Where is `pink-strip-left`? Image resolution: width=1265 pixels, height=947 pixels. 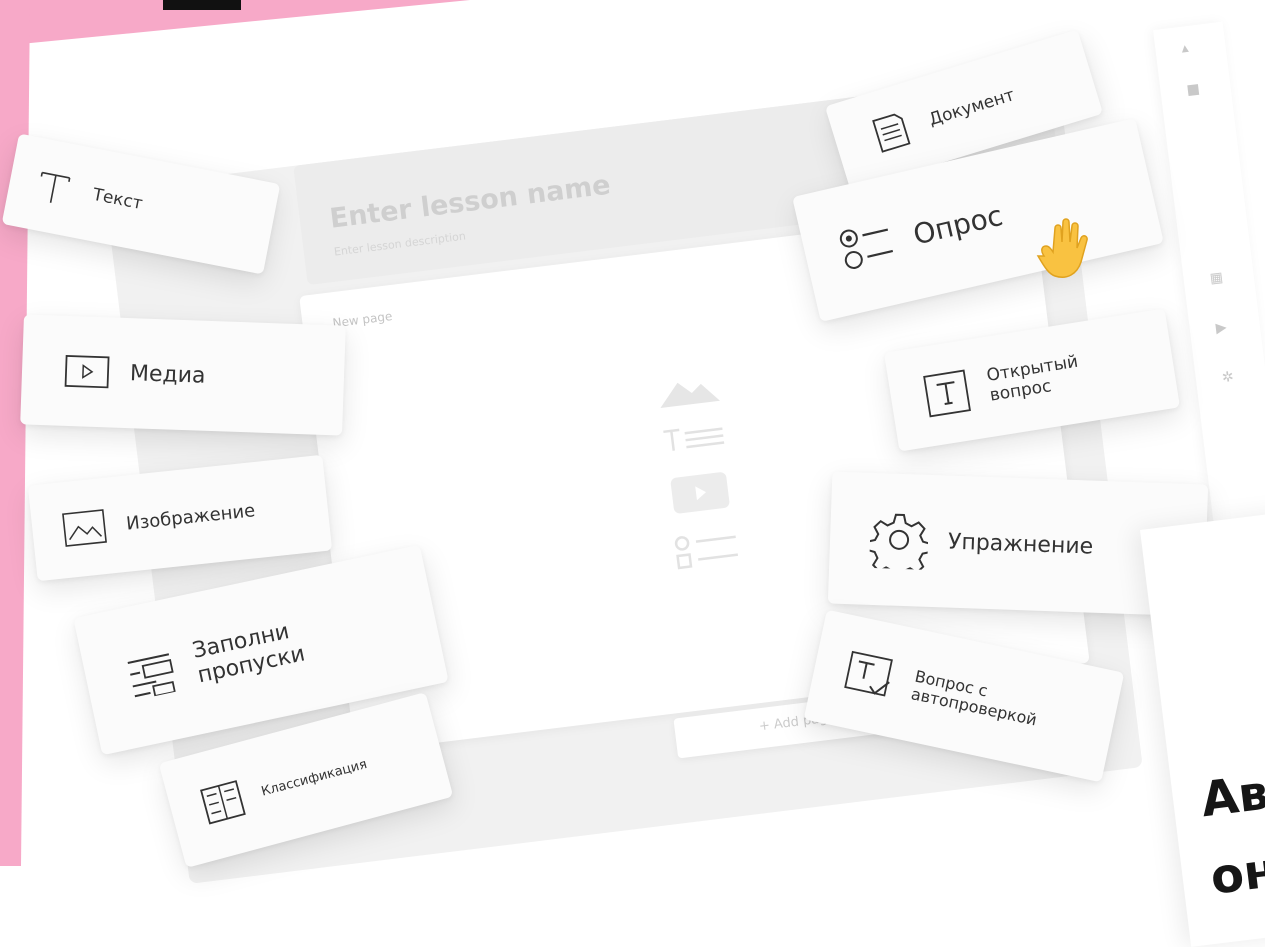 pink-strip-left is located at coordinates (15, 433).